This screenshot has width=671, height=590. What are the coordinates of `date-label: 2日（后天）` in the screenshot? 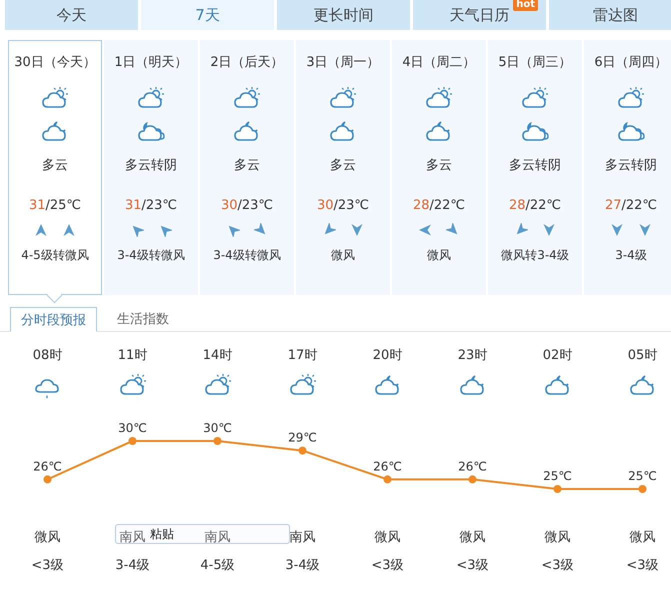 It's located at (247, 62).